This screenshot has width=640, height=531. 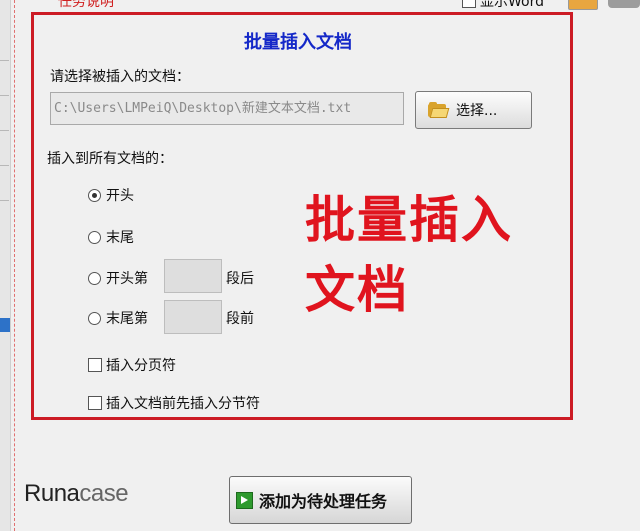 I want to click on add-task-button-label: 添加为待处理任务, so click(x=323, y=501).